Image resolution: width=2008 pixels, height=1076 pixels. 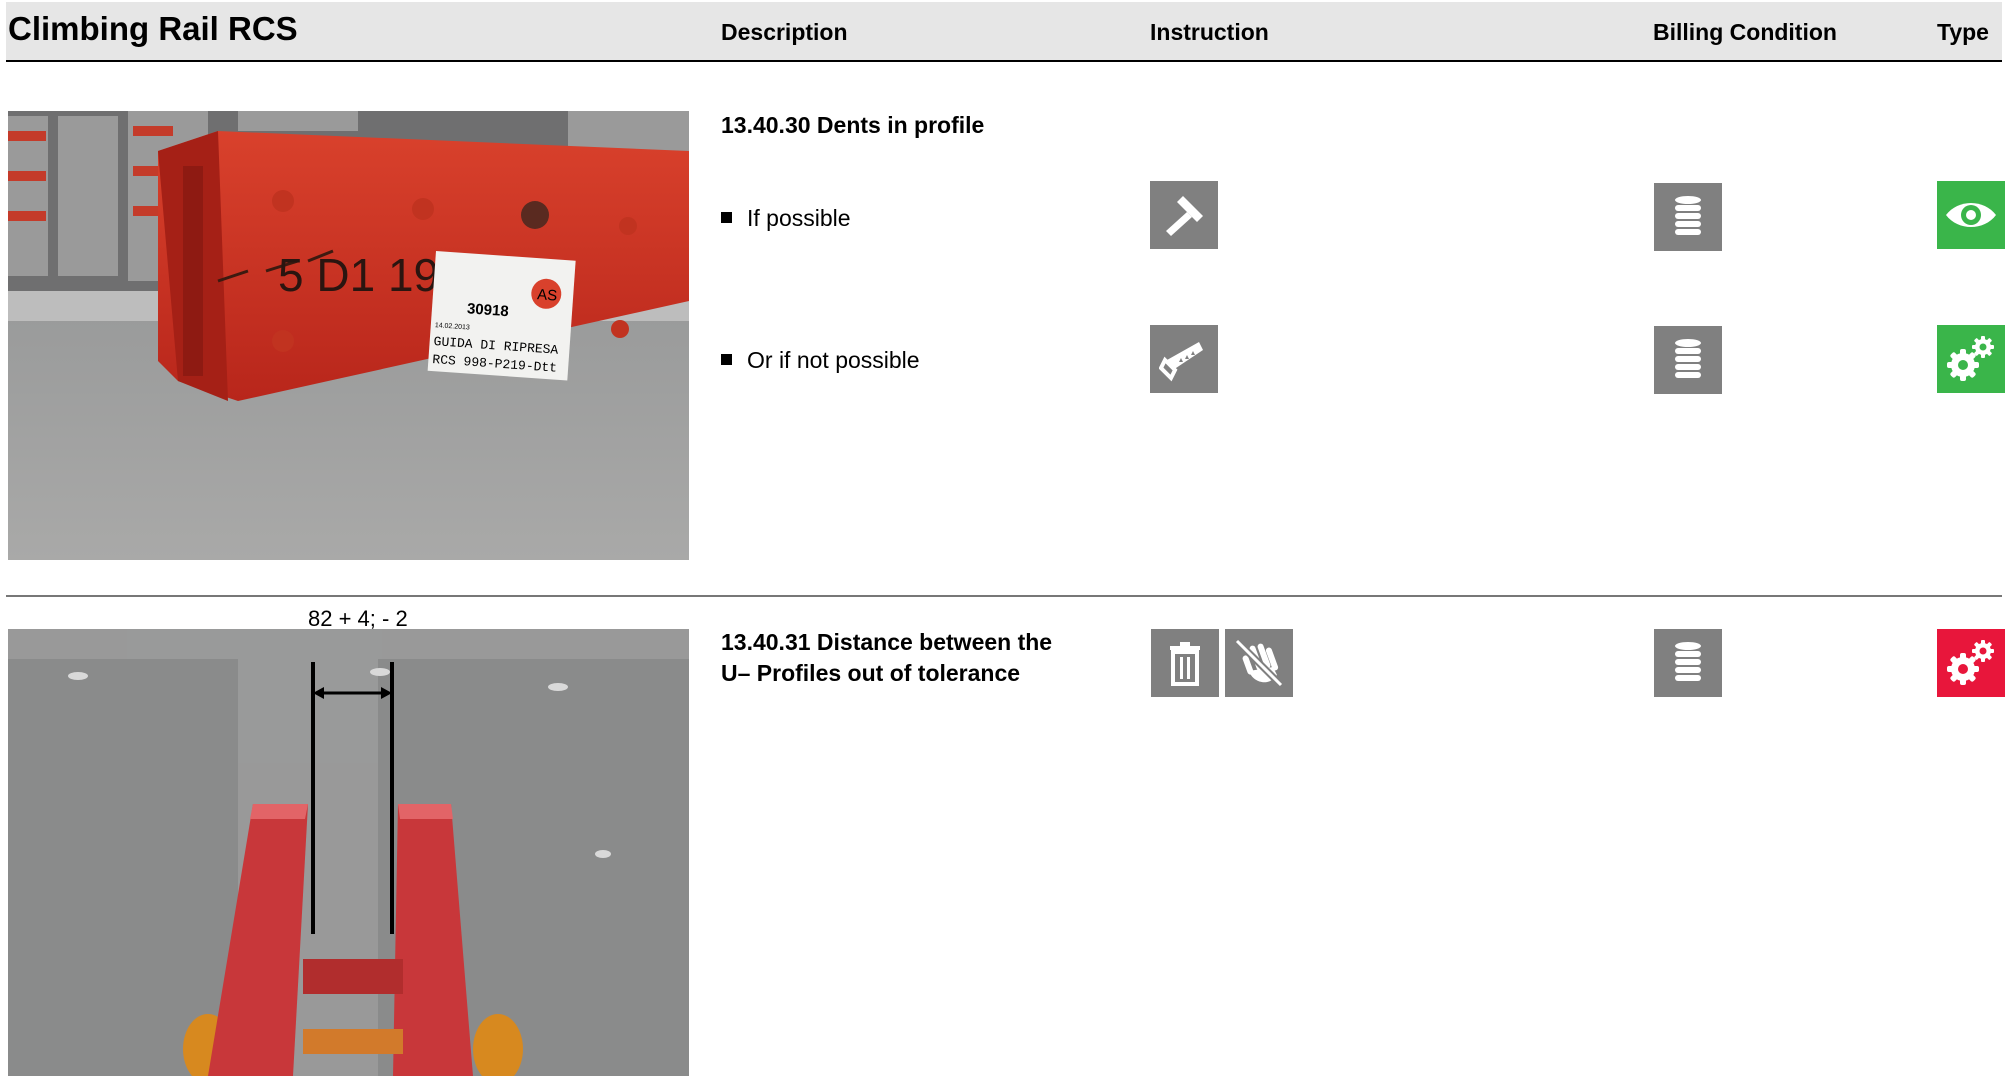 What do you see at coordinates (833, 360) in the screenshot?
I see `bullet-text: Or if not possible` at bounding box center [833, 360].